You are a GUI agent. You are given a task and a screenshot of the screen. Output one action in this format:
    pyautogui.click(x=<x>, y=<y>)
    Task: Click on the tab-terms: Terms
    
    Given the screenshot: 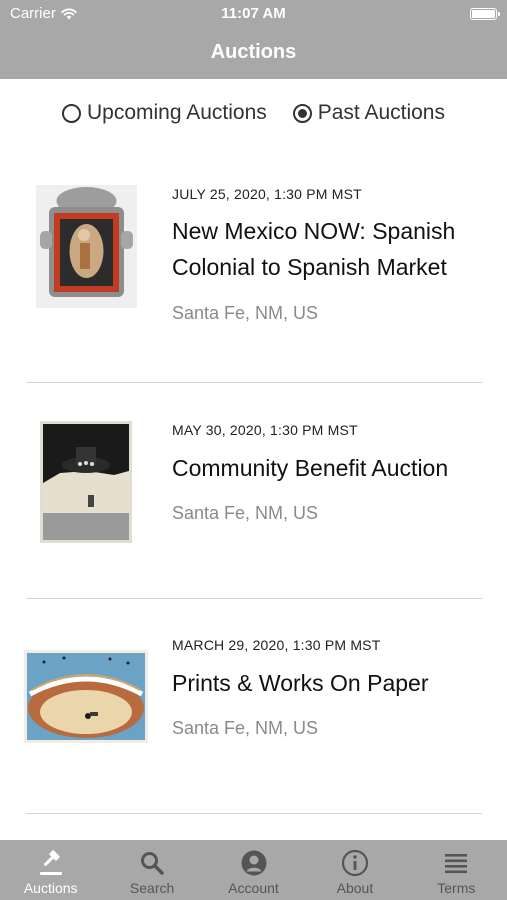 What is the action you would take?
    pyautogui.click(x=456, y=870)
    